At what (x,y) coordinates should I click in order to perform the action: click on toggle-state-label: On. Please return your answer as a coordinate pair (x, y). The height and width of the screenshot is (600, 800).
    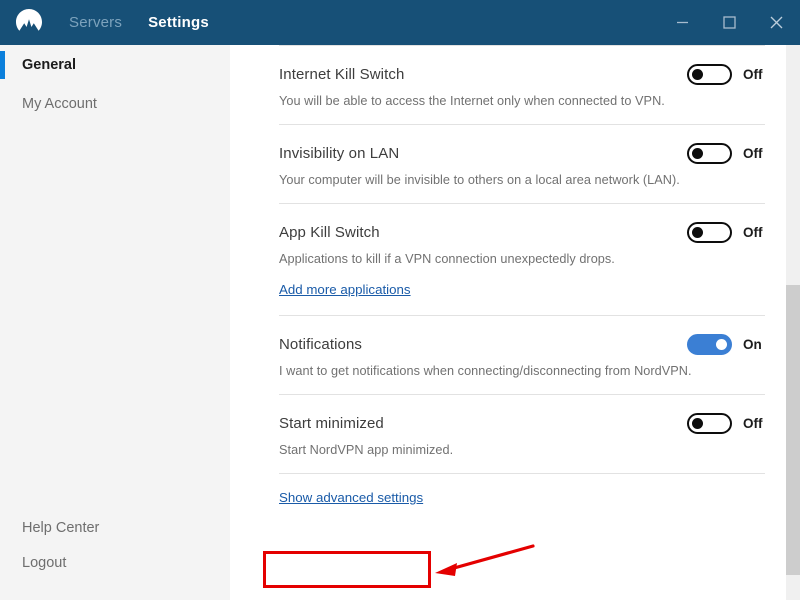
    Looking at the image, I should click on (752, 344).